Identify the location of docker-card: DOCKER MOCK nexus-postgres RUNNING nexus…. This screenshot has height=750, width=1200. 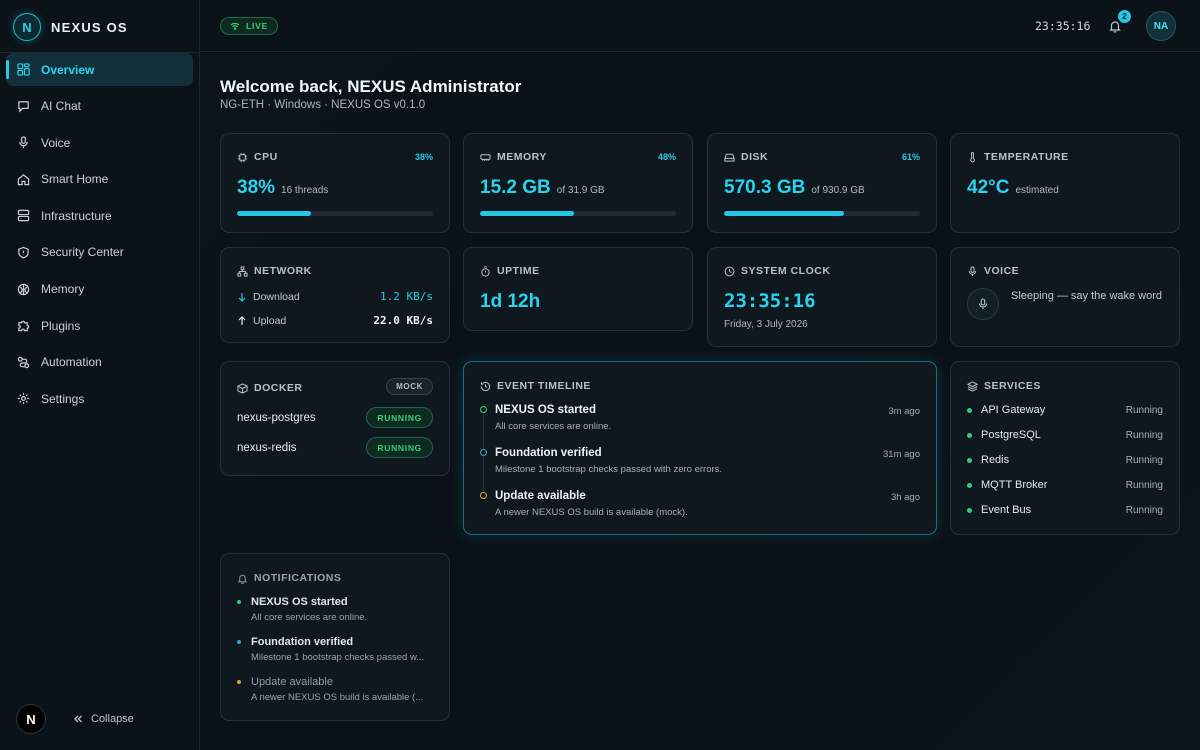
(335, 418).